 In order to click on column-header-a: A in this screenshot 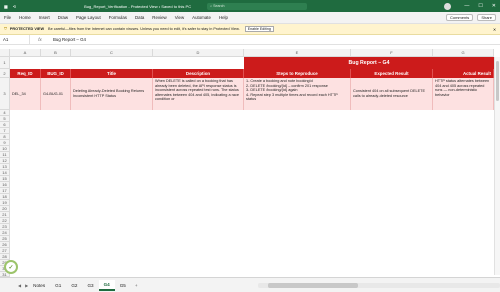, I will do `click(25, 53)`.